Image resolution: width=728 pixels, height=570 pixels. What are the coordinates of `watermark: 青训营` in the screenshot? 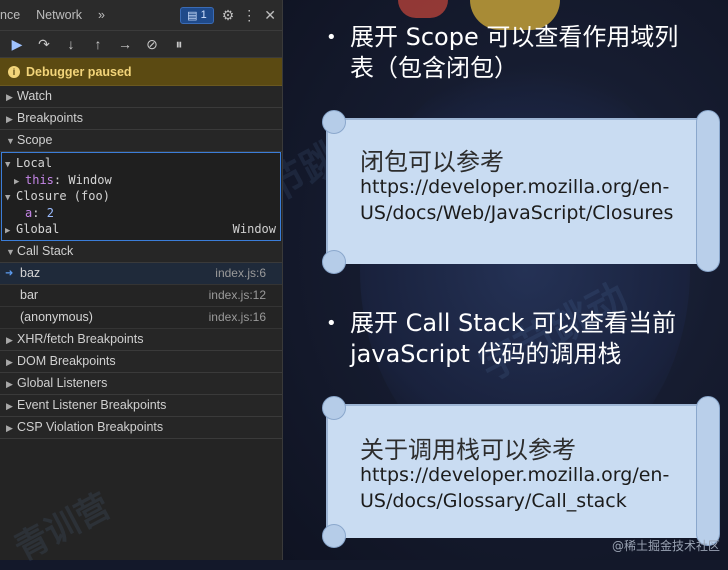 It's located at (63, 527).